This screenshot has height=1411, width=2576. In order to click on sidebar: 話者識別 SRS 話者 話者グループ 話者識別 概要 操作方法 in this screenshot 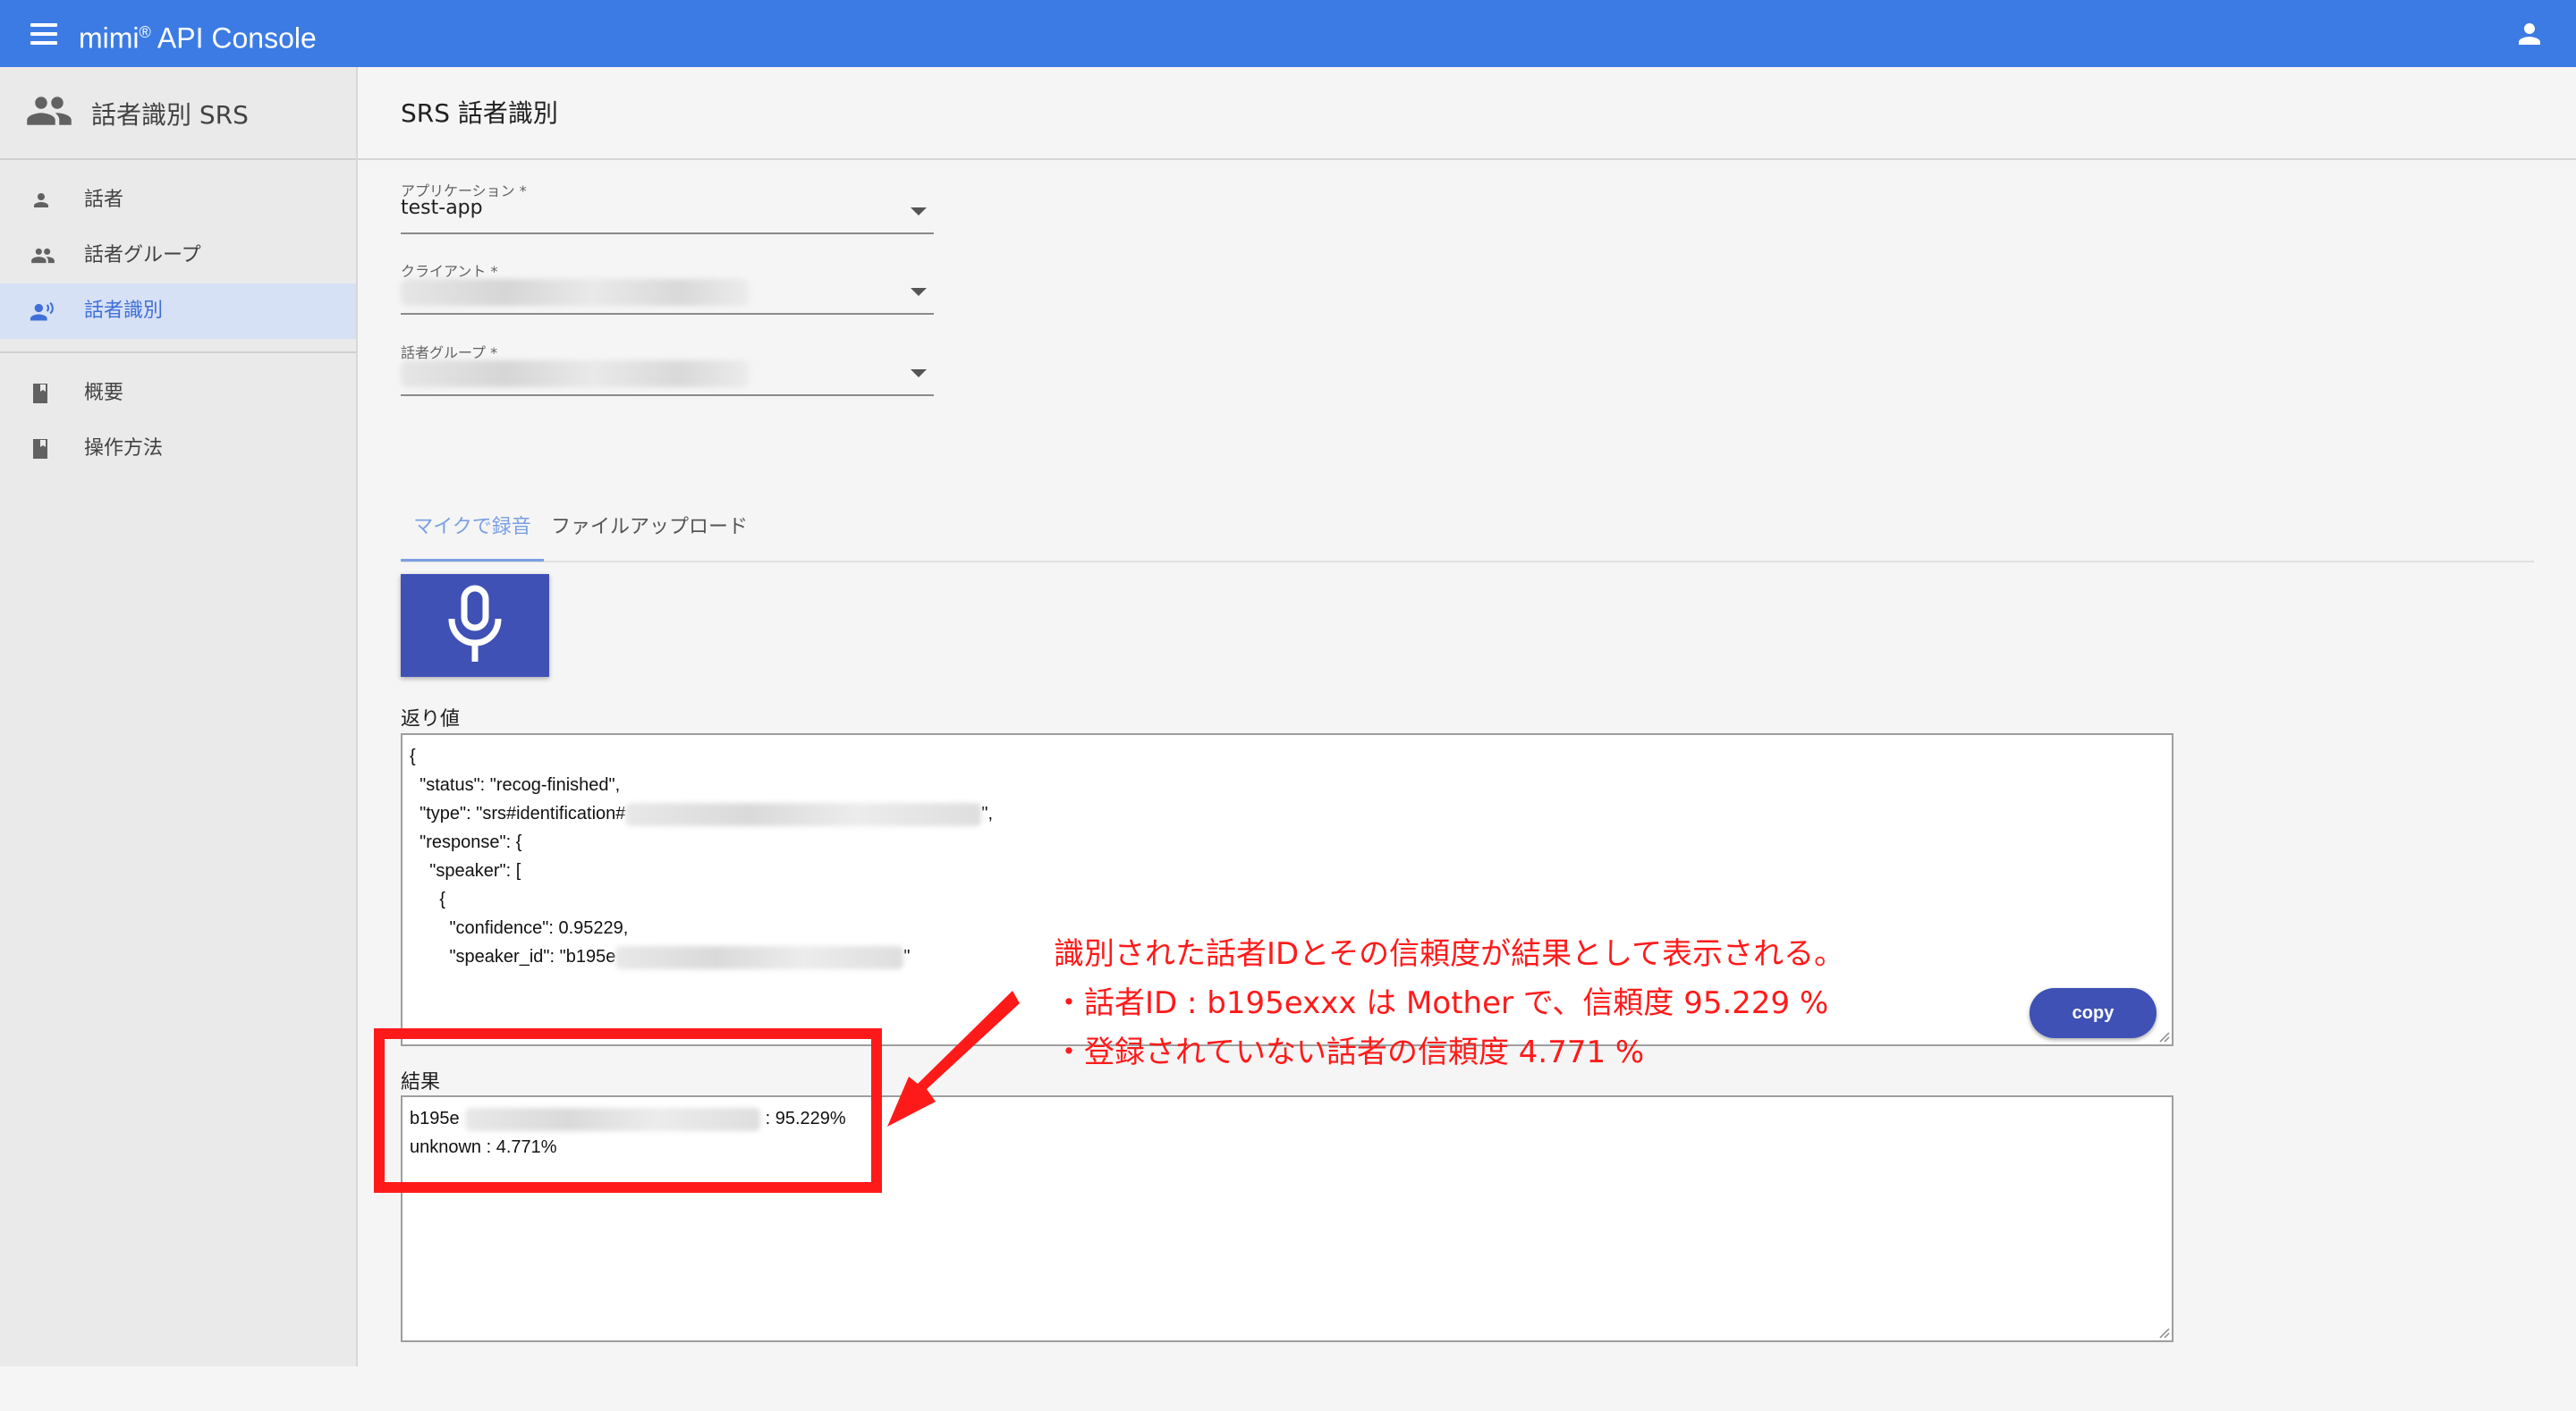, I will do `click(179, 717)`.